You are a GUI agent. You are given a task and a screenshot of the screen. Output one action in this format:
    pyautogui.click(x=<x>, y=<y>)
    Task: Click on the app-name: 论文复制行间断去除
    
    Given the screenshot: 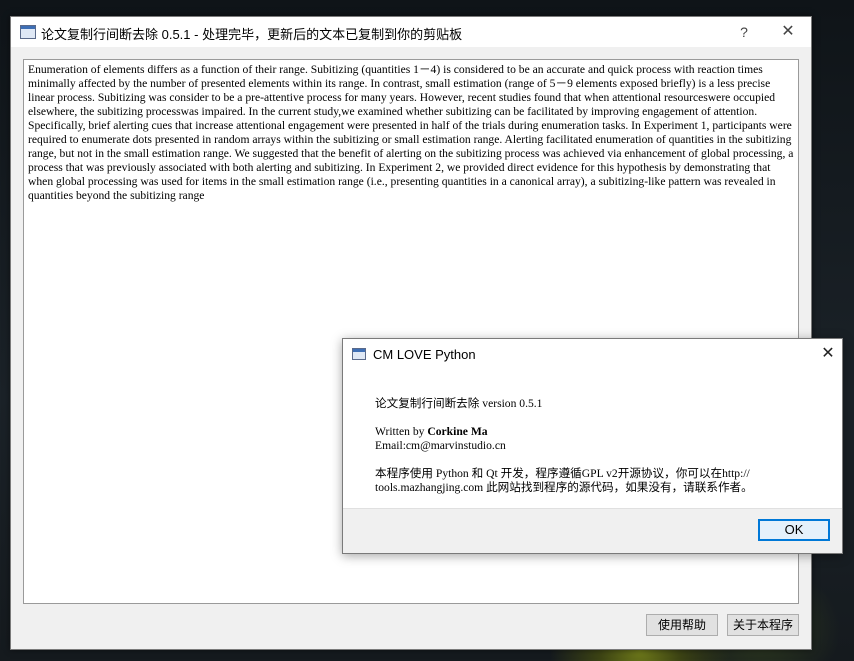 What is the action you would take?
    pyautogui.click(x=427, y=403)
    